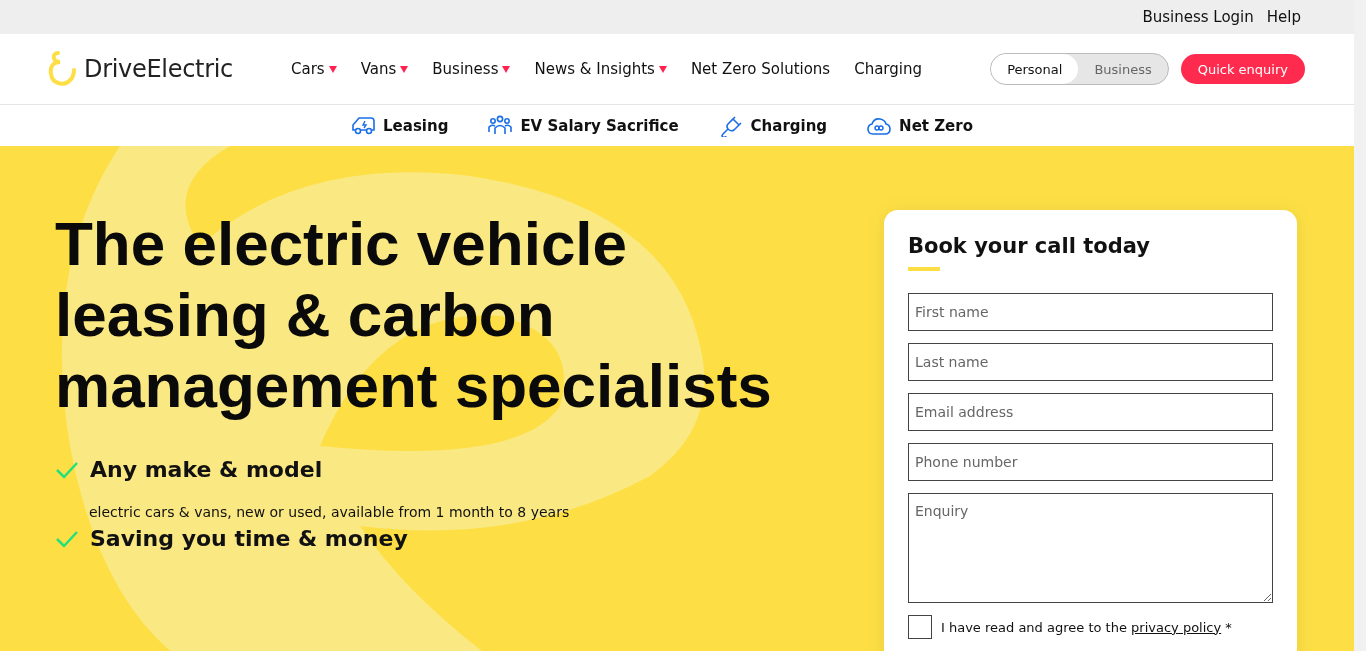 The image size is (1366, 651). I want to click on subnav-link: Charging, so click(789, 125).